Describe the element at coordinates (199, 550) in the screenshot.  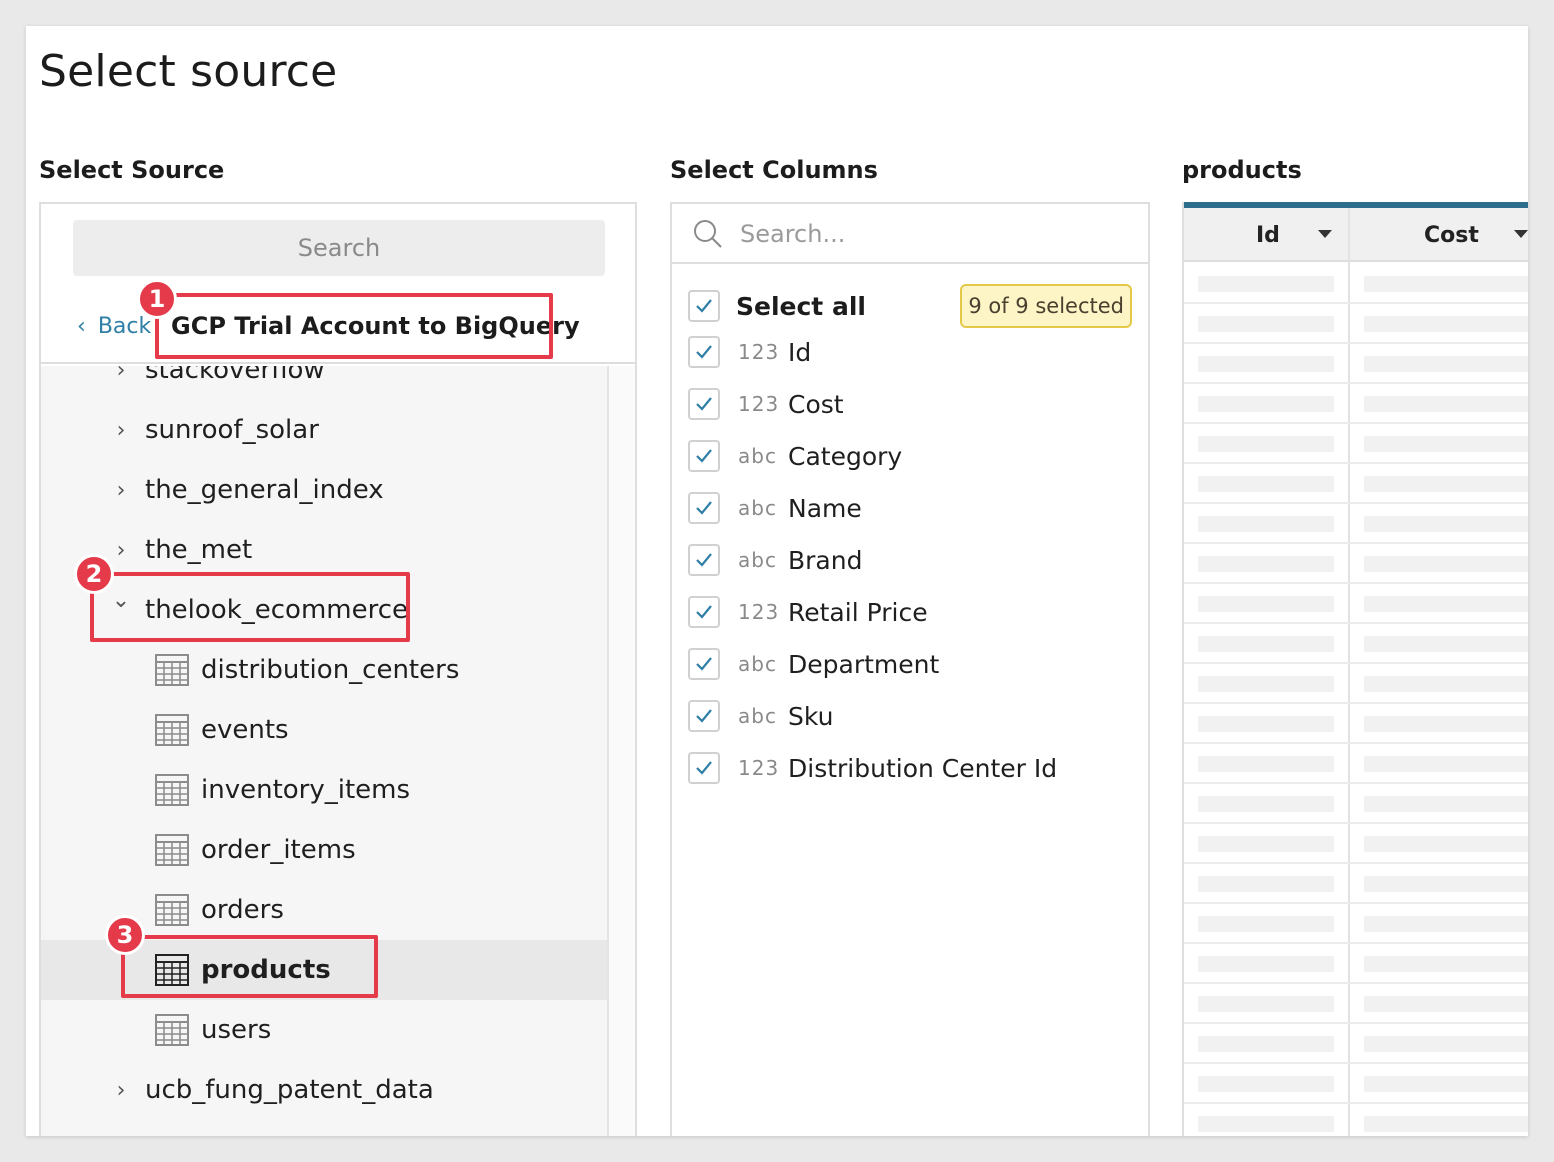
I see `tree-item-label: the_met` at that location.